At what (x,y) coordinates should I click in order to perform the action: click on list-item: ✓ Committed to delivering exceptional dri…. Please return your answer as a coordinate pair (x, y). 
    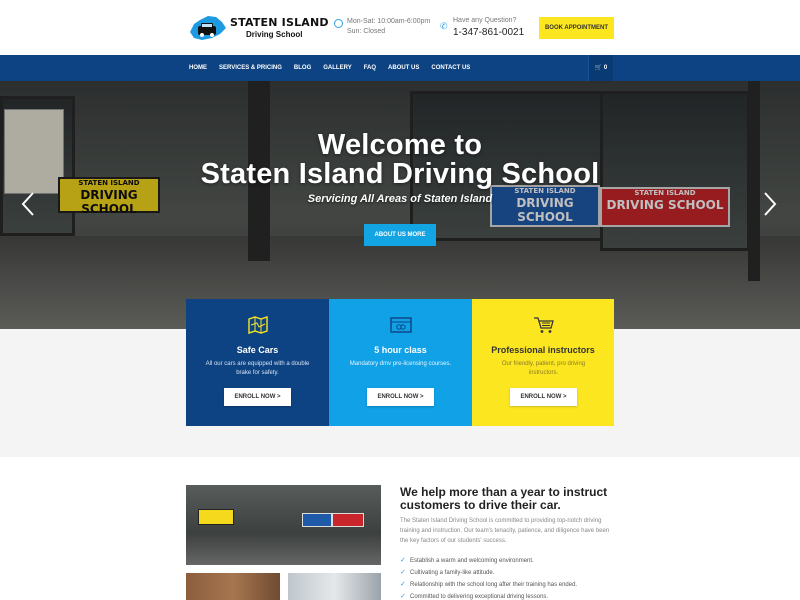
    Looking at the image, I should click on (510, 595).